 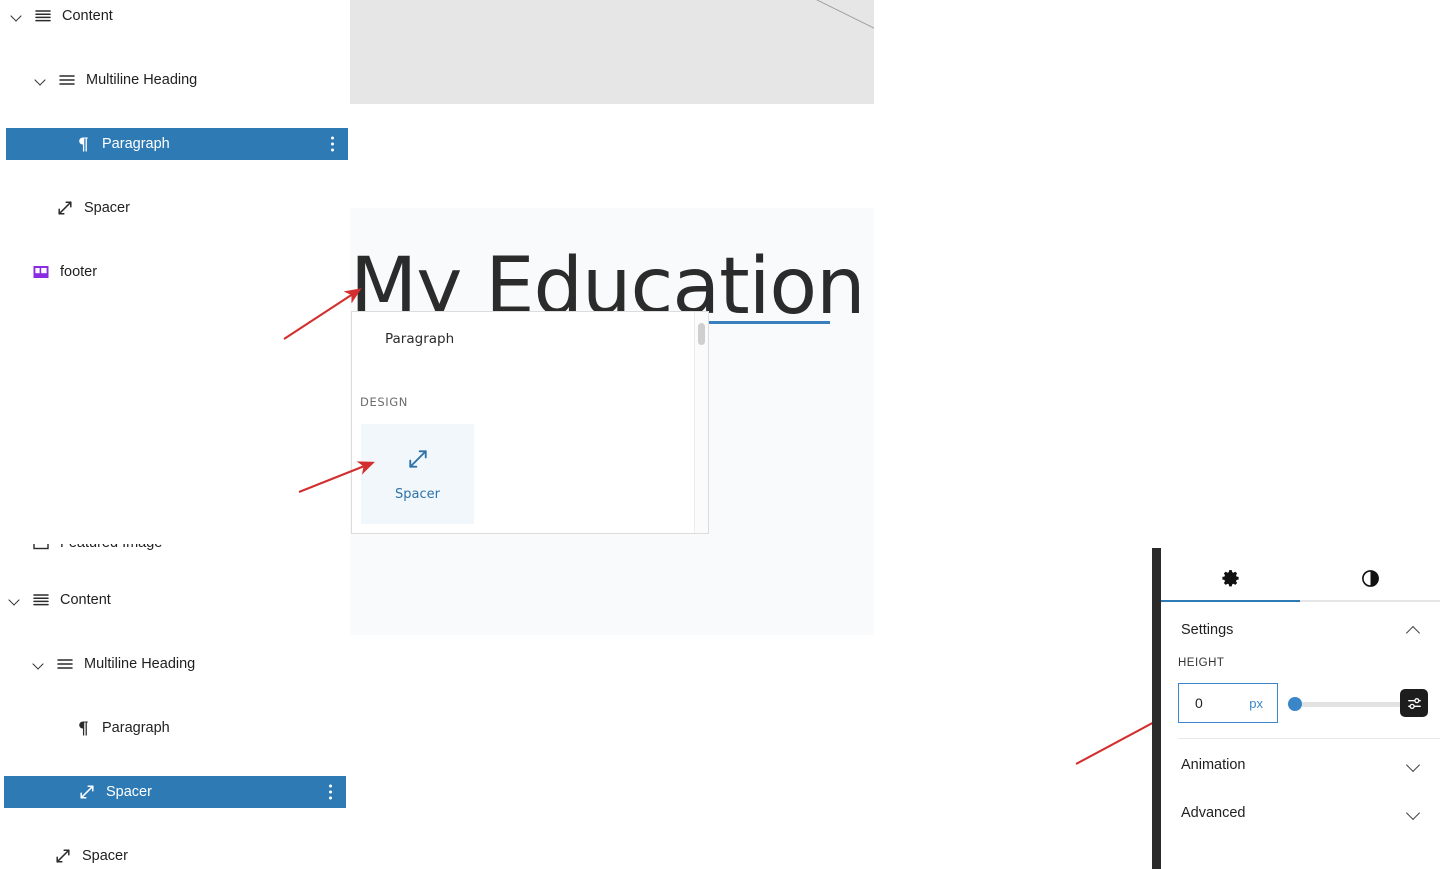 What do you see at coordinates (1300, 765) in the screenshot?
I see `accordion-animation: Animation` at bounding box center [1300, 765].